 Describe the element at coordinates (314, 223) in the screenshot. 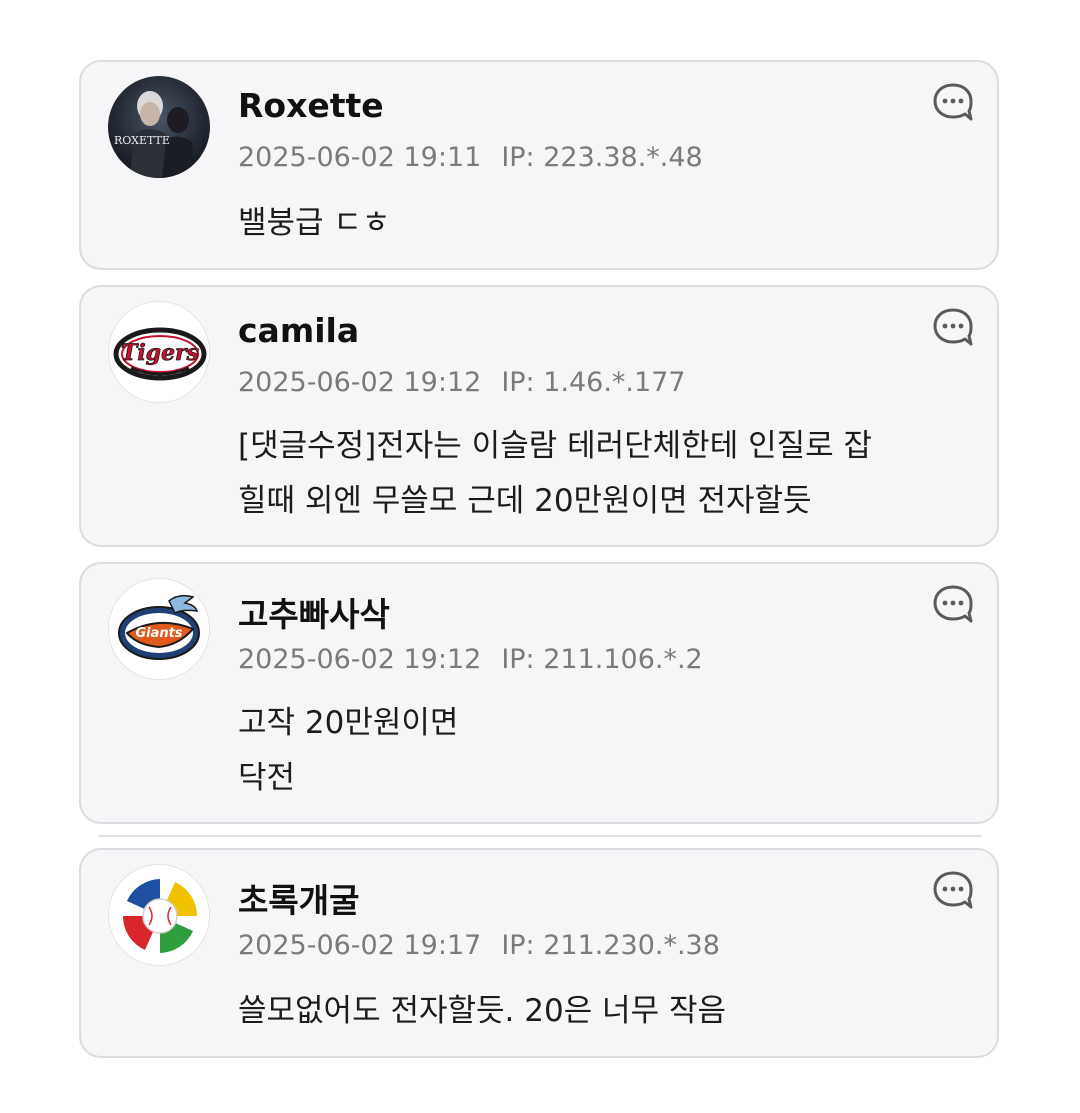

I see `comment-text: 밸붕급 ㄷㅎ` at that location.